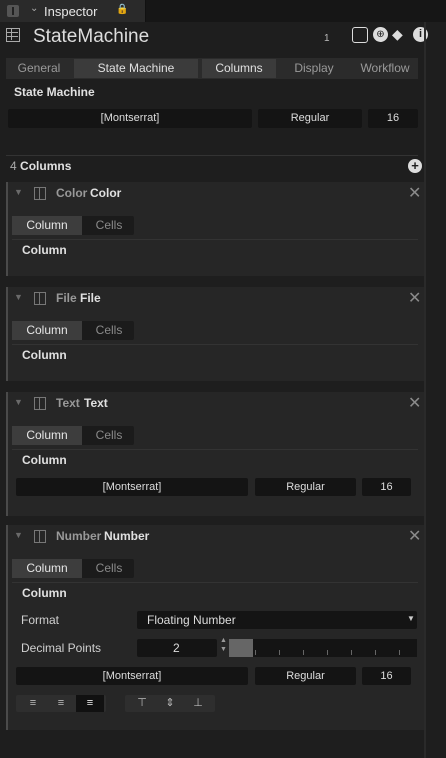 This screenshot has height=758, width=446. I want to click on state-machine-title: State Machine, so click(54, 92).